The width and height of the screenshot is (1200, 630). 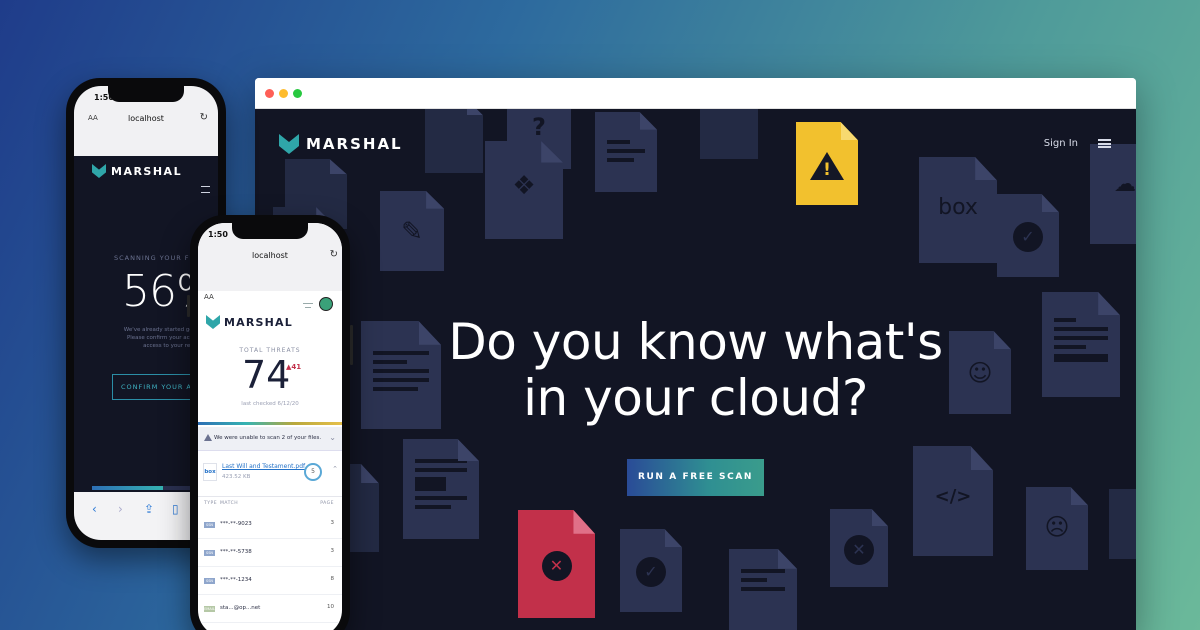 I want to click on file-name-link: Last Will and Testament.pdf, so click(x=263, y=466).